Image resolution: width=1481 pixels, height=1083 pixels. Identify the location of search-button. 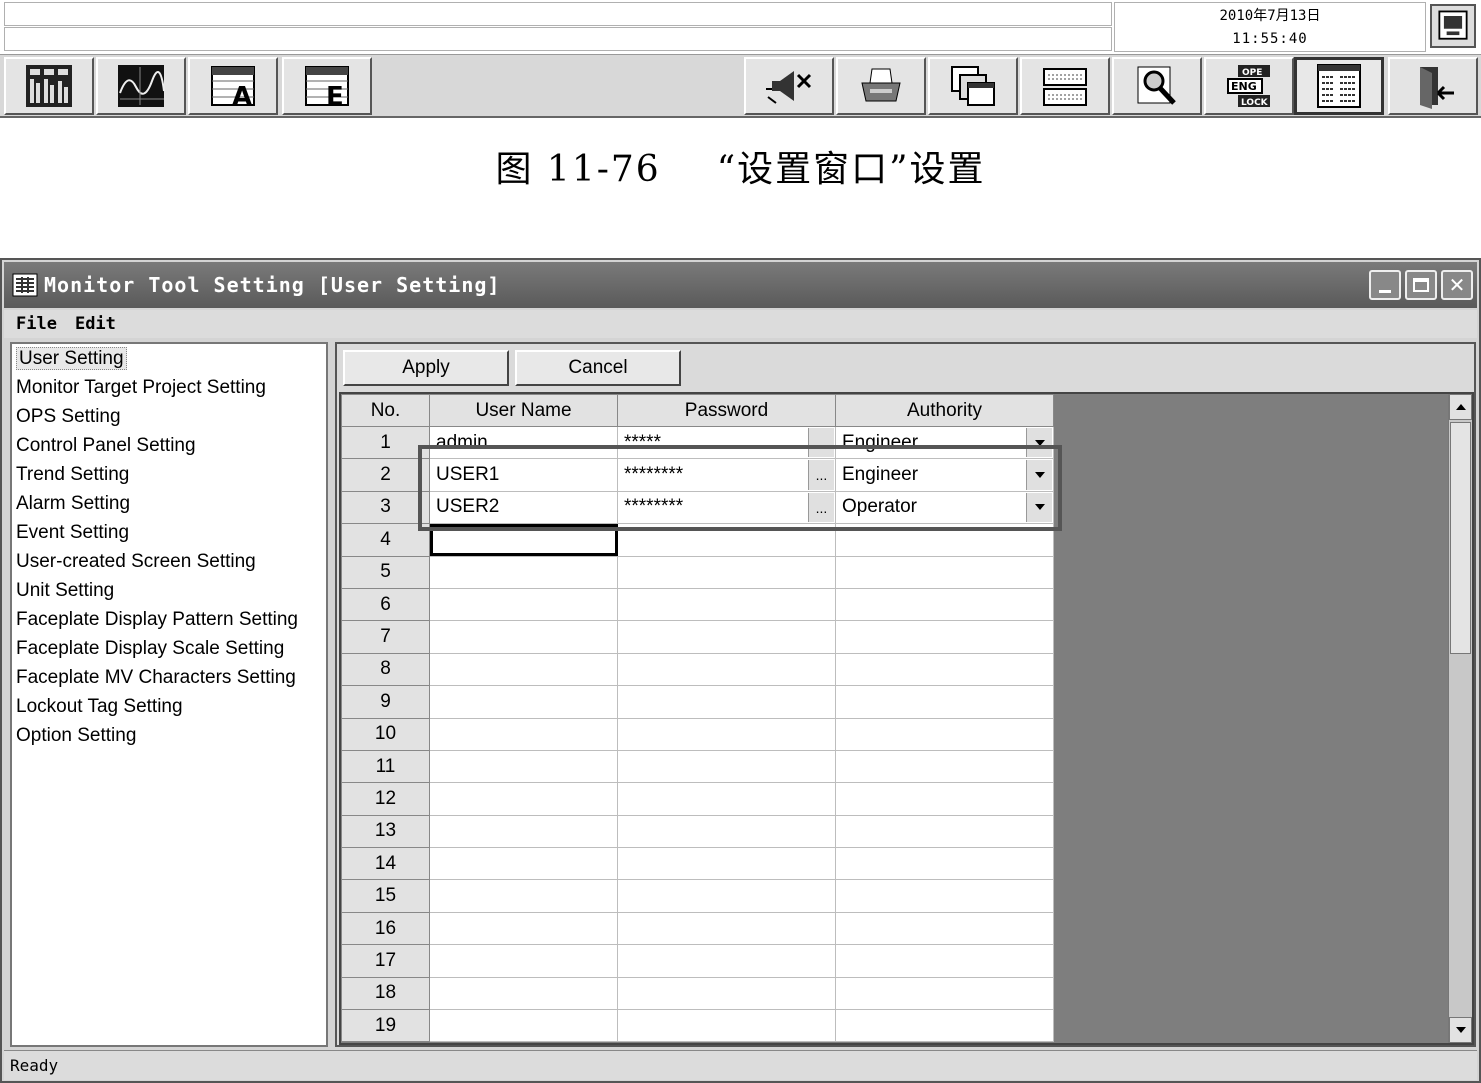
(1157, 86).